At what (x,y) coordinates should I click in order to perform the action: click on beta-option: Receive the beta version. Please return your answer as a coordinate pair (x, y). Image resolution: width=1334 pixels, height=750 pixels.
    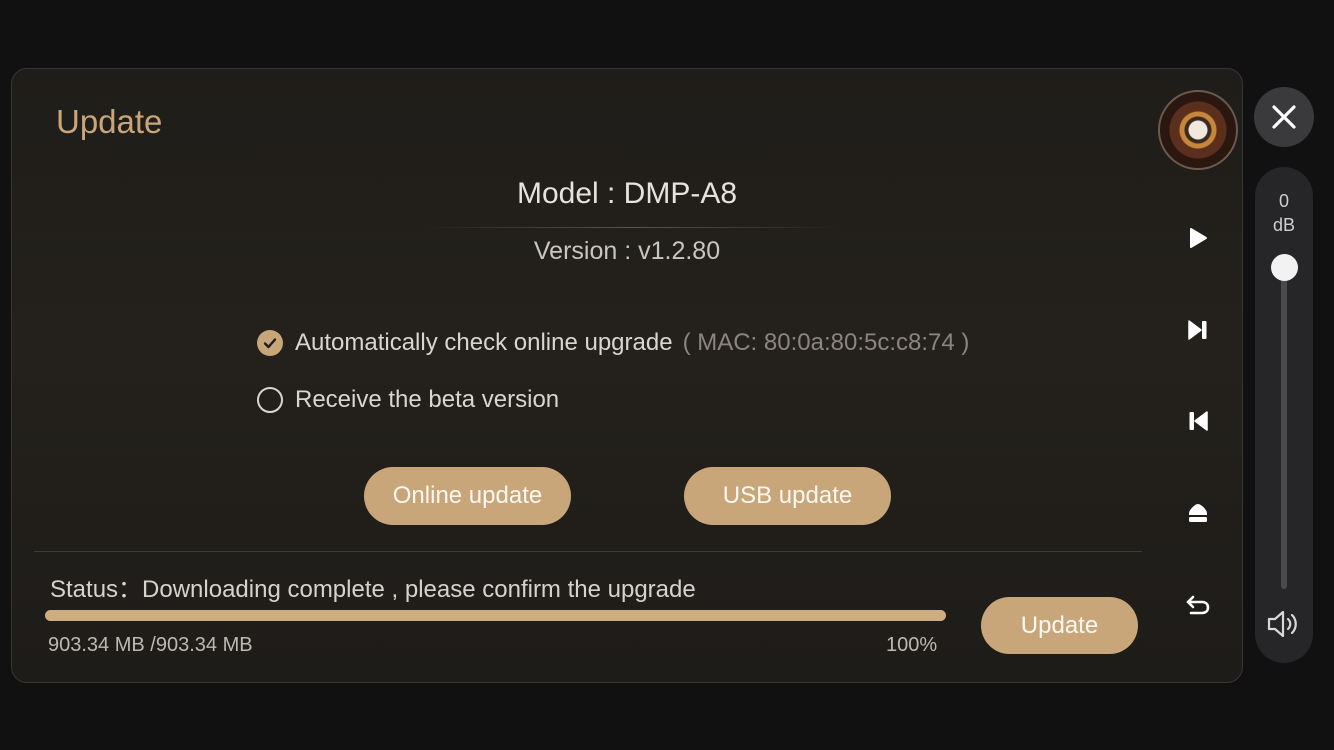
    Looking at the image, I should click on (408, 400).